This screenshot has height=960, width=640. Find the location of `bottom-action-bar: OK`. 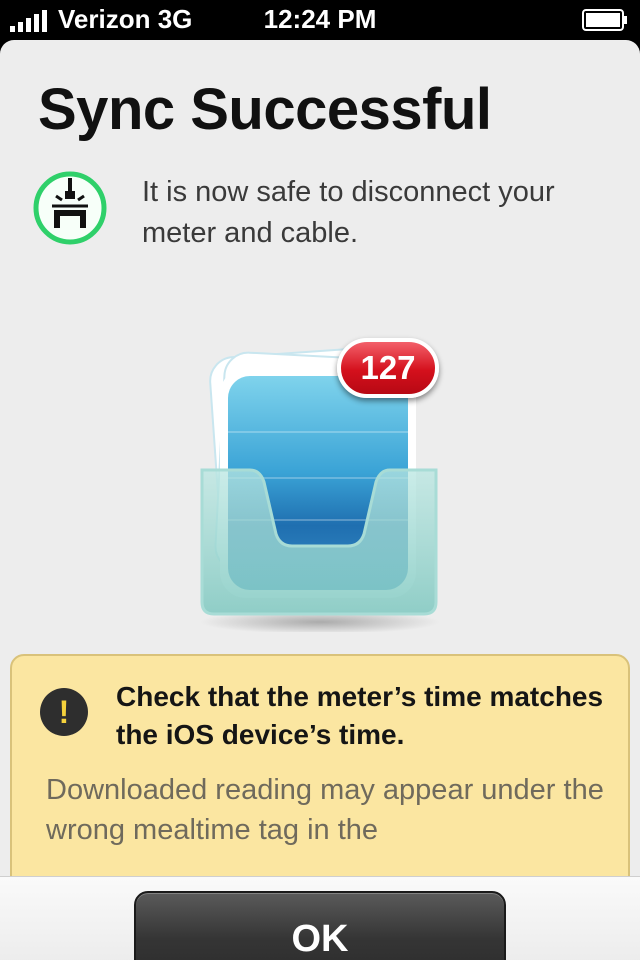

bottom-action-bar: OK is located at coordinates (320, 918).